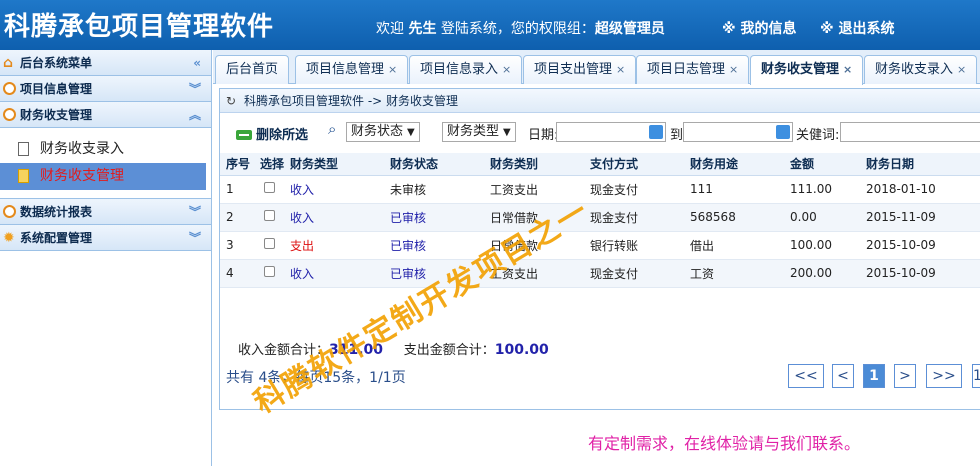 The width and height of the screenshot is (980, 466). What do you see at coordinates (434, 245) in the screenshot?
I see `cell-status: 已审核` at bounding box center [434, 245].